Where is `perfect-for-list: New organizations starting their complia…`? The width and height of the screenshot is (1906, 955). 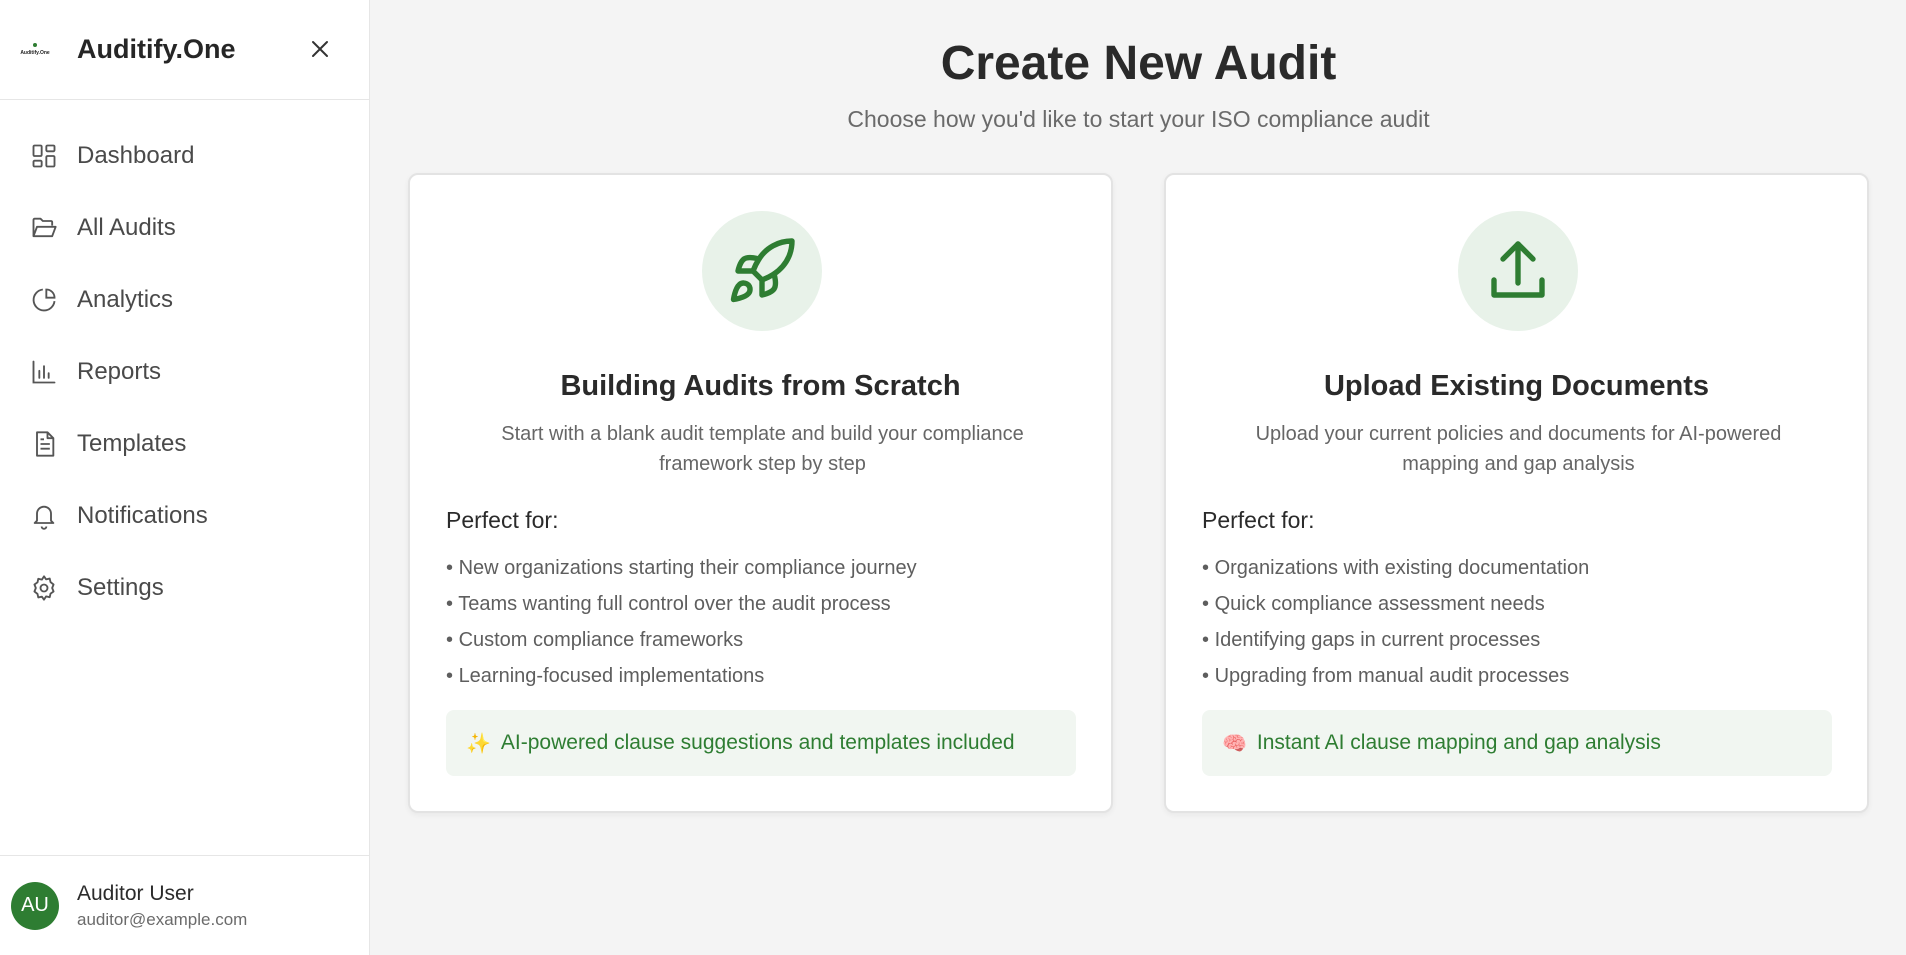 perfect-for-list: New organizations starting their complia… is located at coordinates (681, 622).